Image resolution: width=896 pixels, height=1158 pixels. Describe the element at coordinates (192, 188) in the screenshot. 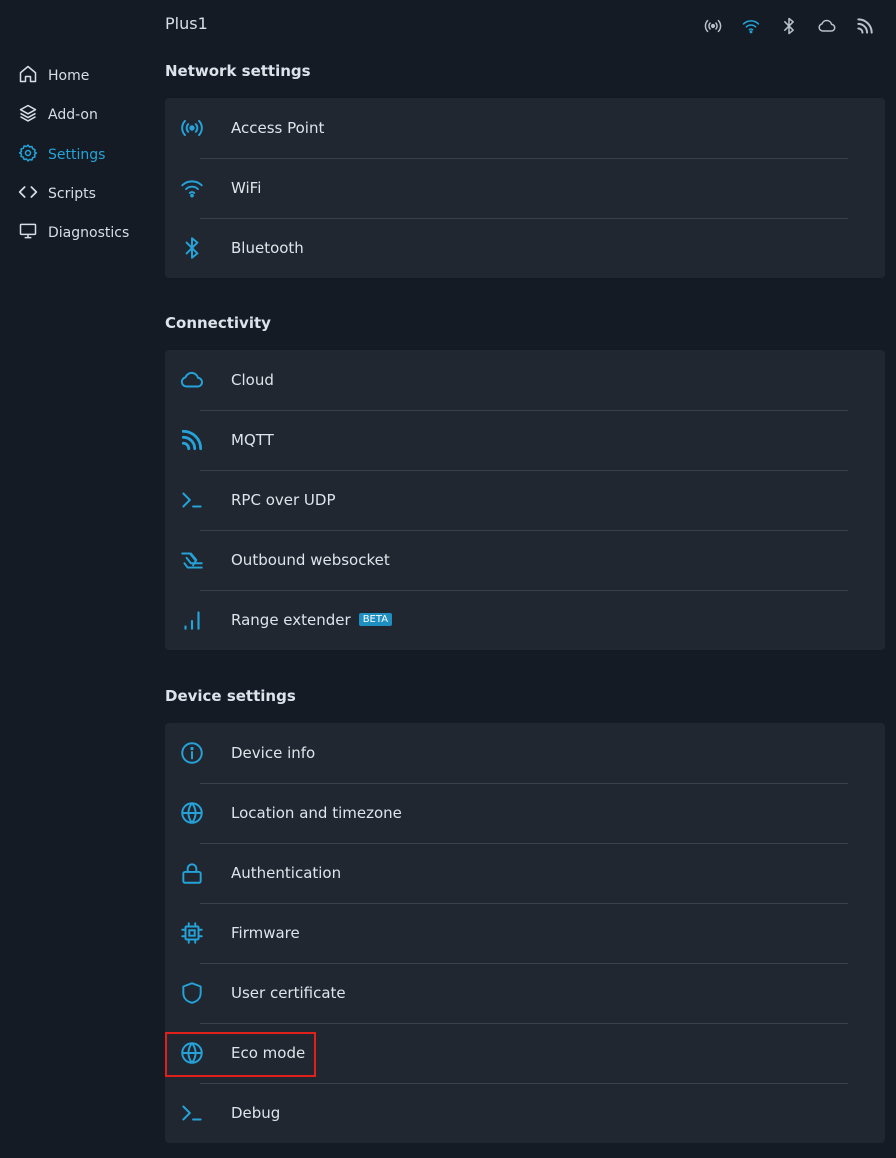

I see `wifi-icon` at that location.